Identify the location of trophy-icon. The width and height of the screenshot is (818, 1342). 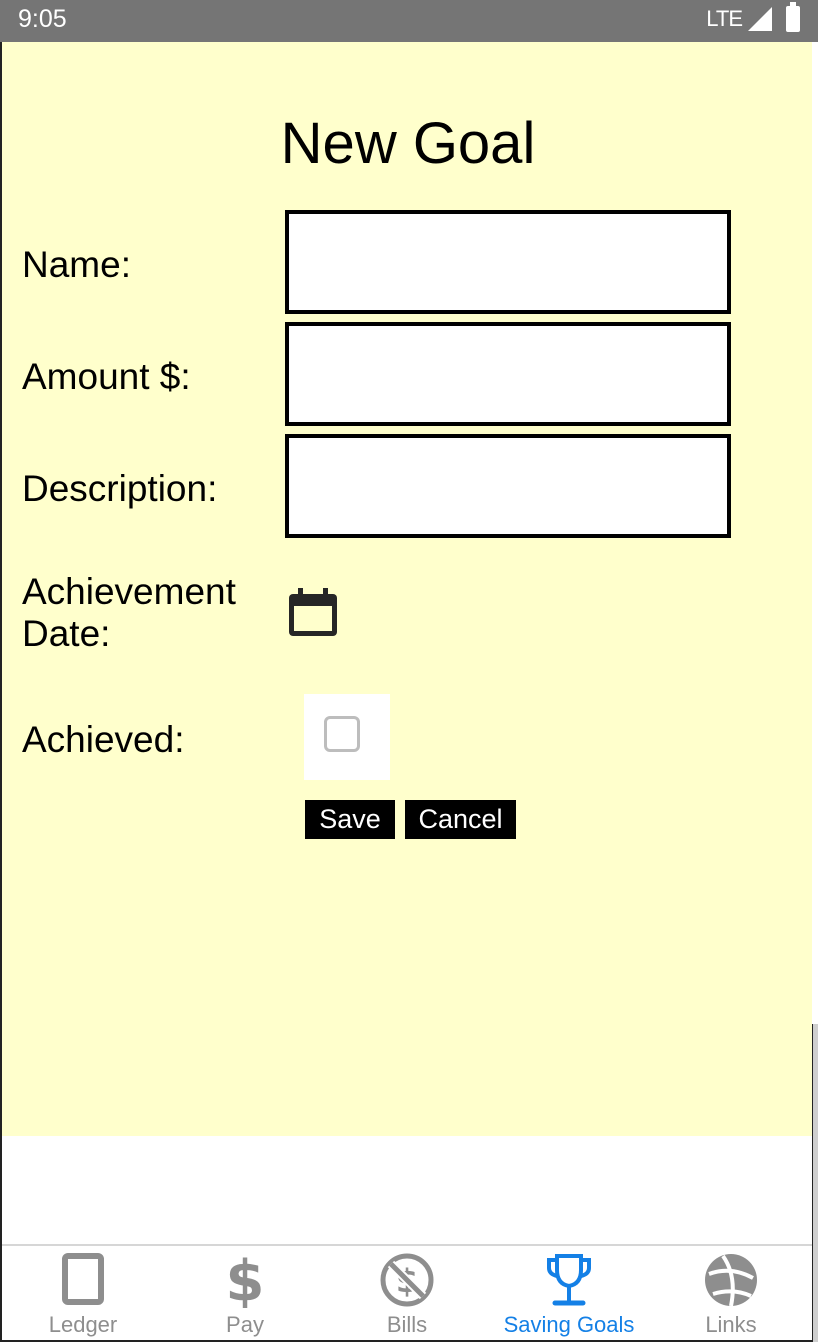
(569, 1280).